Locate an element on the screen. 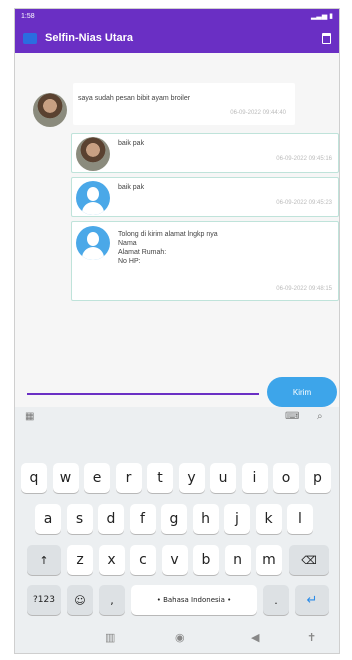  chat-icon is located at coordinates (30, 38).